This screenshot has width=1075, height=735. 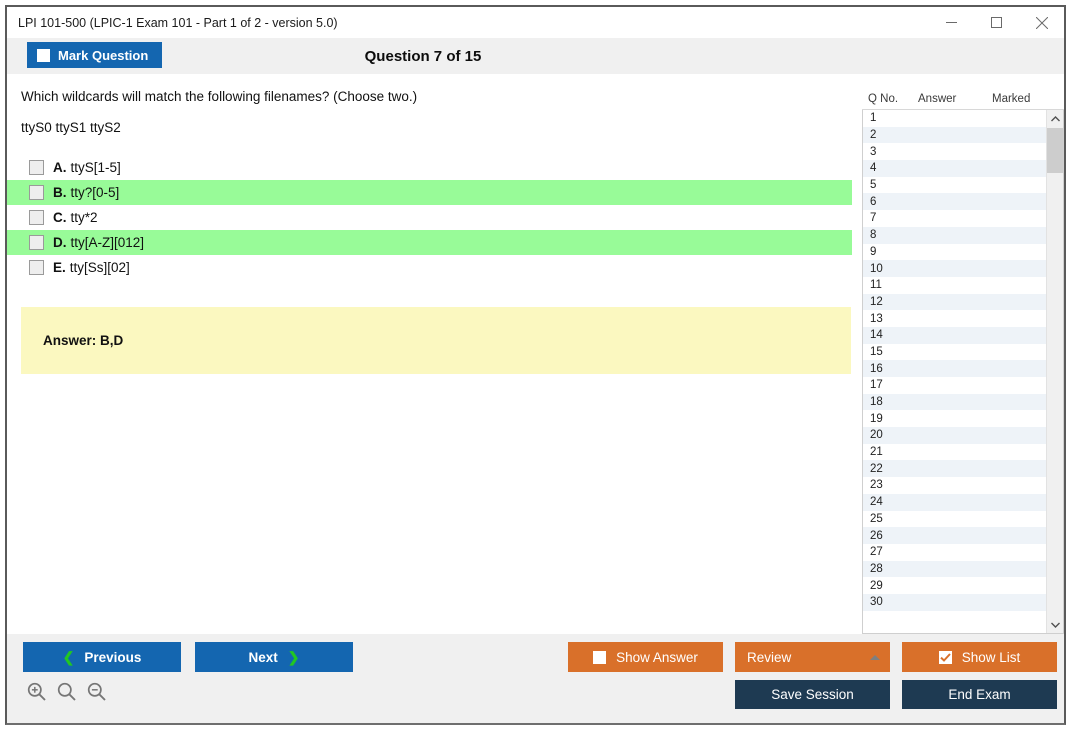 I want to click on question-list-row: 23, so click(x=954, y=485).